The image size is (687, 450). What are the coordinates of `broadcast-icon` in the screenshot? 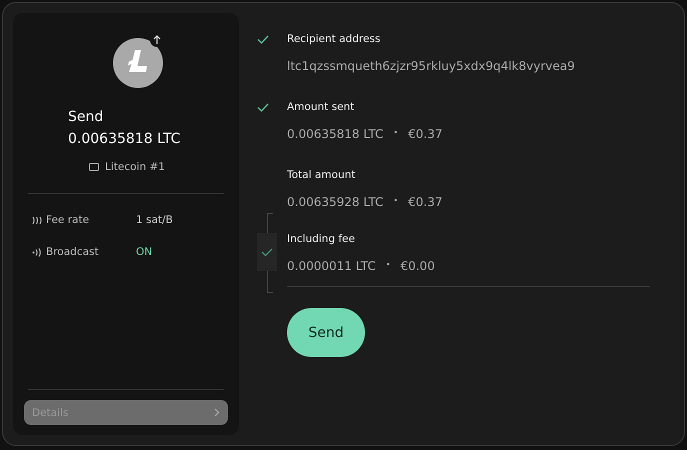 It's located at (37, 252).